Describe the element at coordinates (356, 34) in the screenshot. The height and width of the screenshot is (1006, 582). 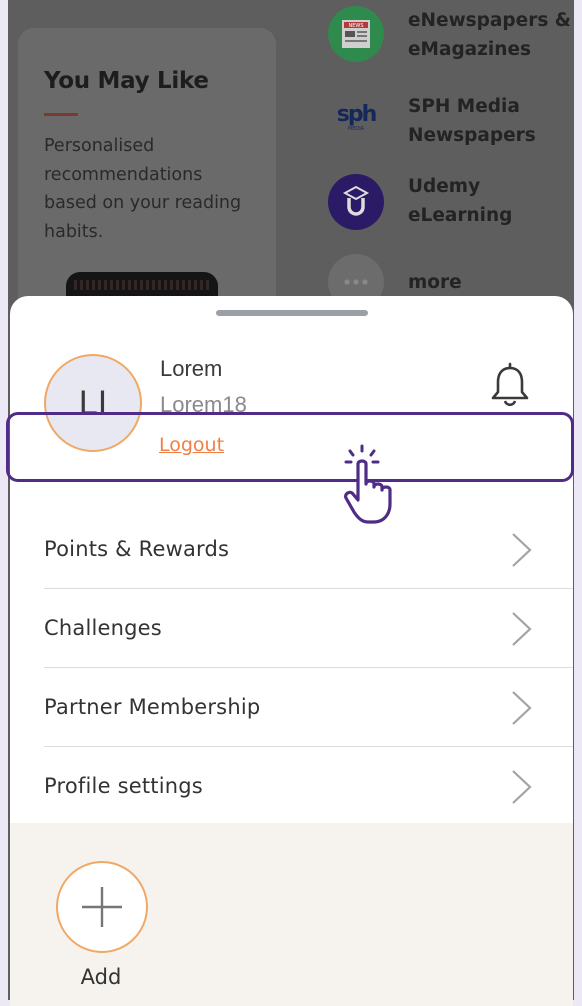
I see `newspaper-icon: NEWS` at that location.